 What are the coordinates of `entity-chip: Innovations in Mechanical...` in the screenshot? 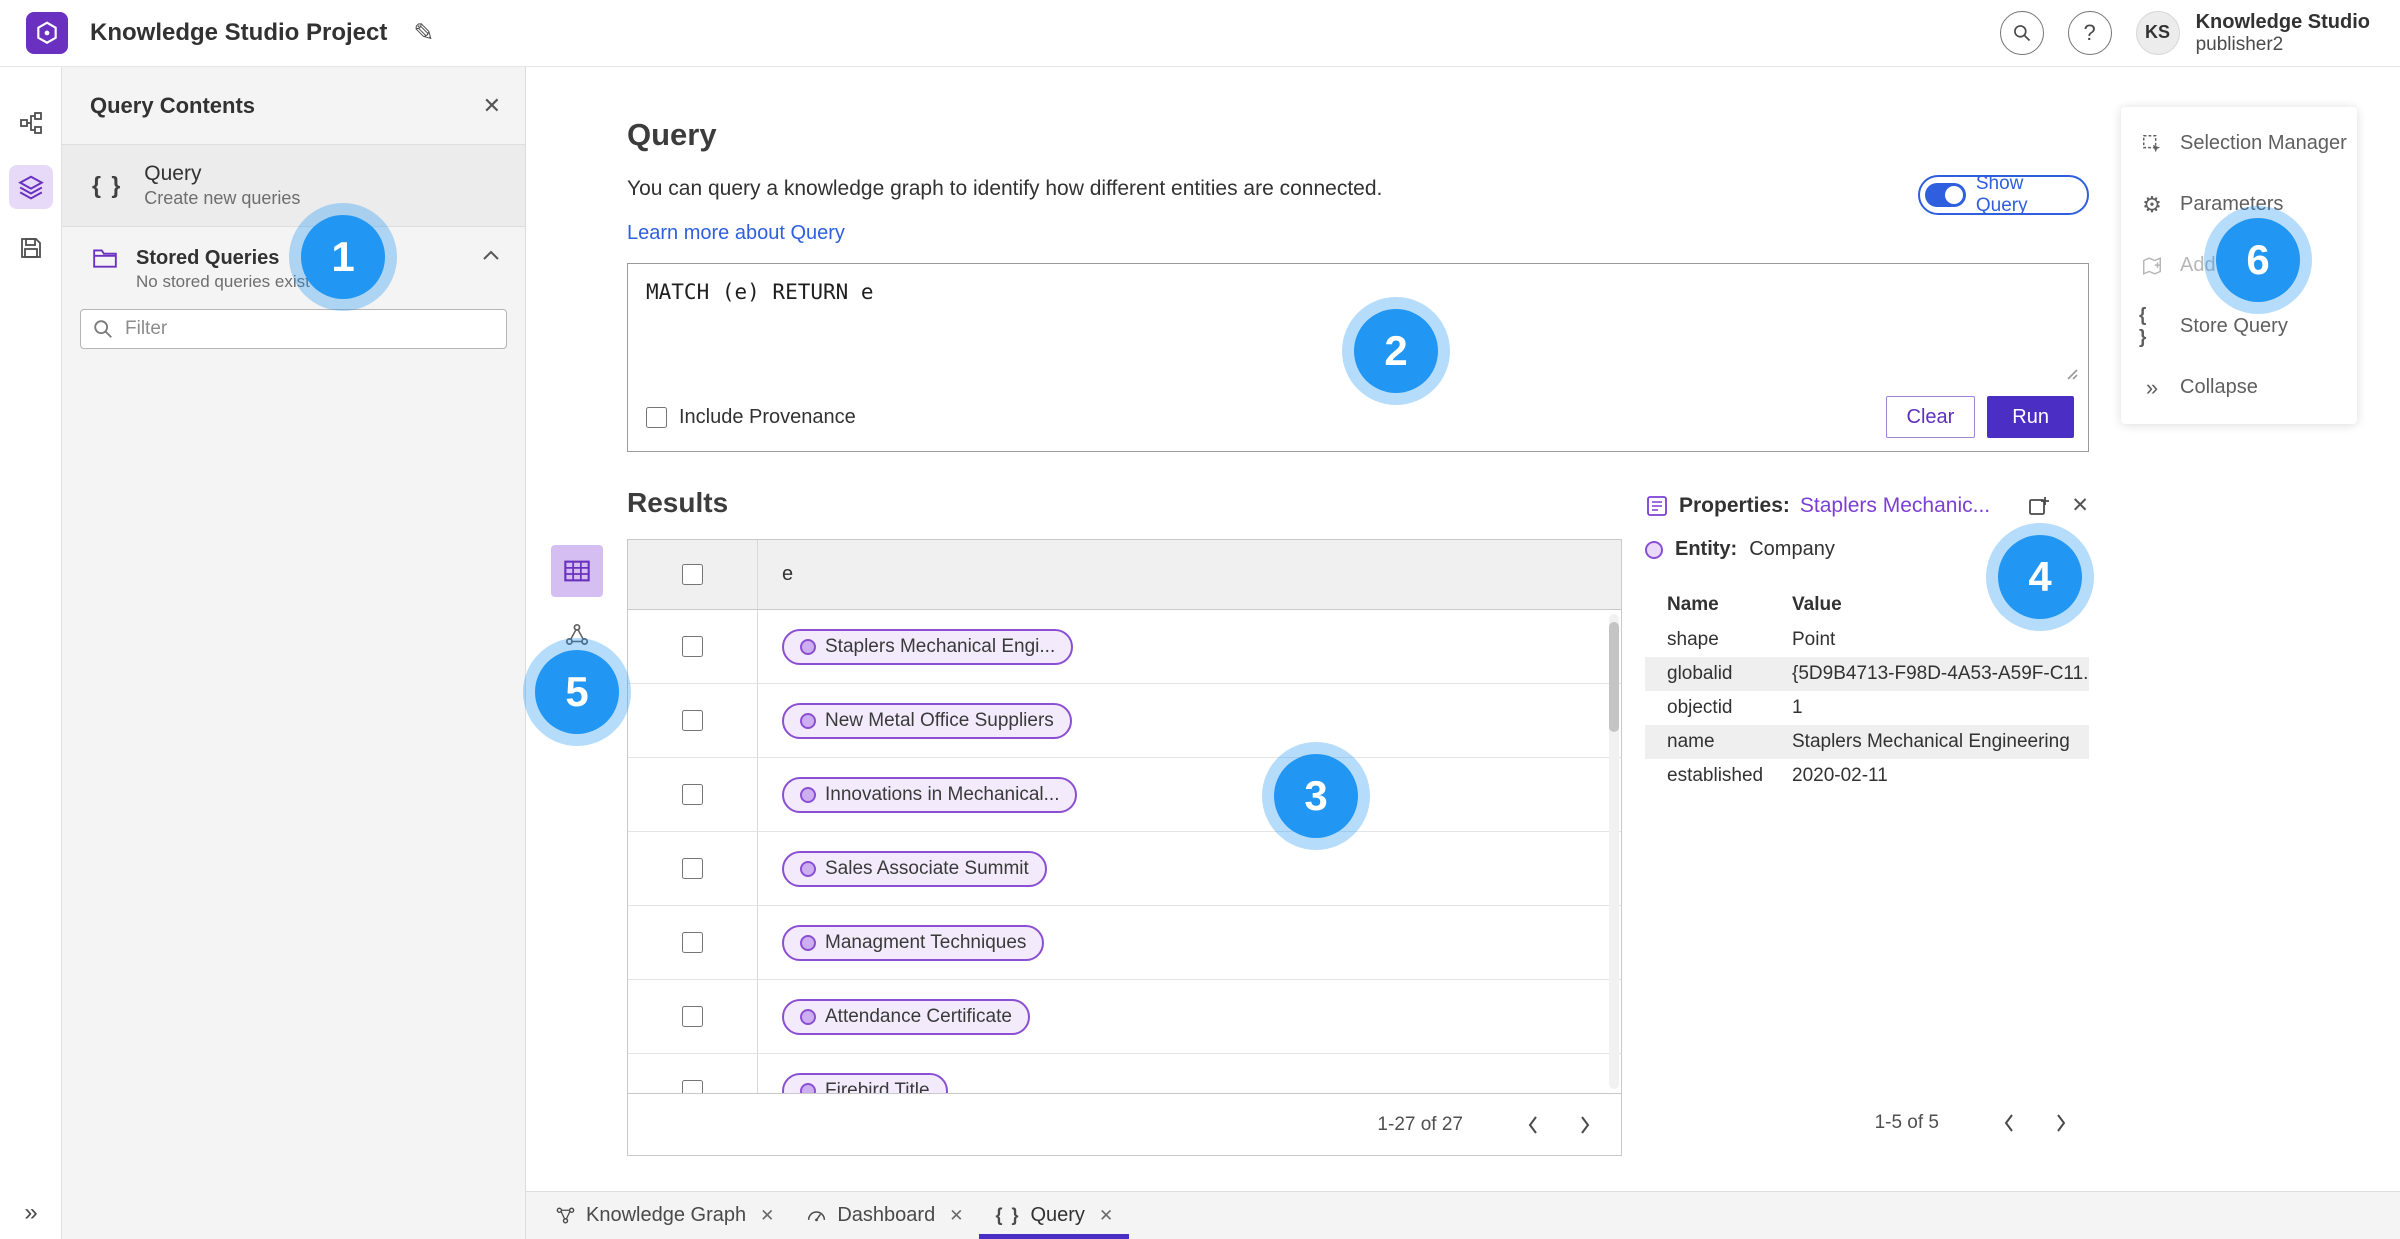 It's located at (930, 794).